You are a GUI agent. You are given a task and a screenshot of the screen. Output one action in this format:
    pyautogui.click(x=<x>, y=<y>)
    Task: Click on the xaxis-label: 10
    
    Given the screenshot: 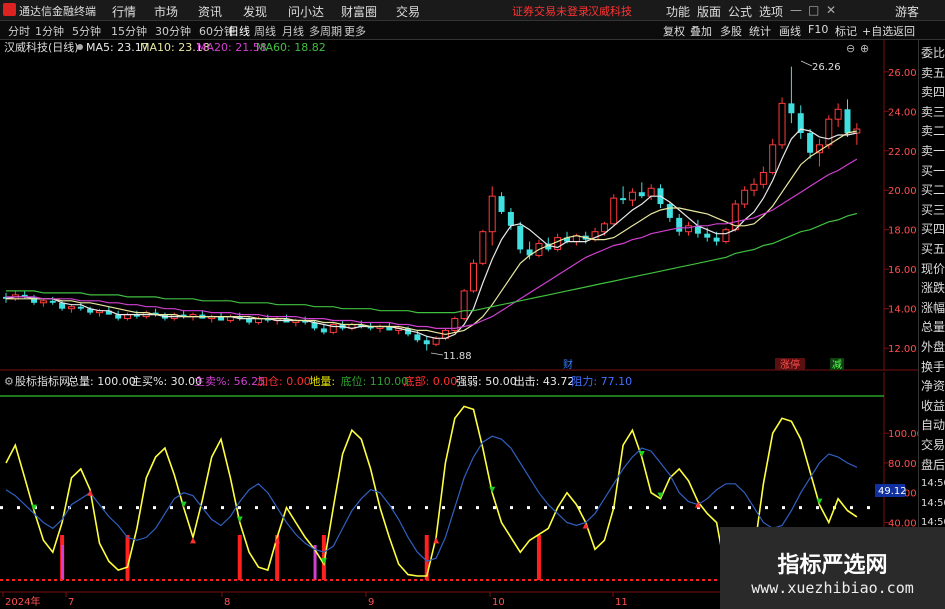 What is the action you would take?
    pyautogui.click(x=498, y=602)
    